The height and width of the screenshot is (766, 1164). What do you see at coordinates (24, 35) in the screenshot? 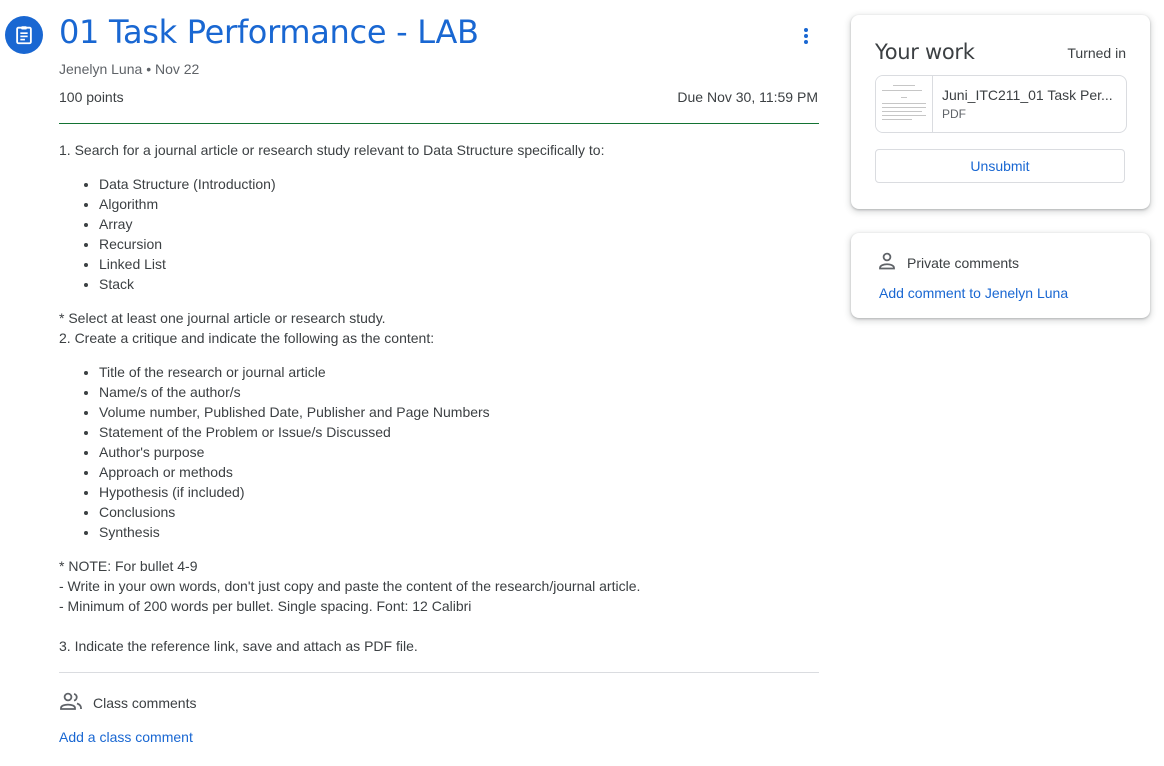
I see `assignment-icon` at bounding box center [24, 35].